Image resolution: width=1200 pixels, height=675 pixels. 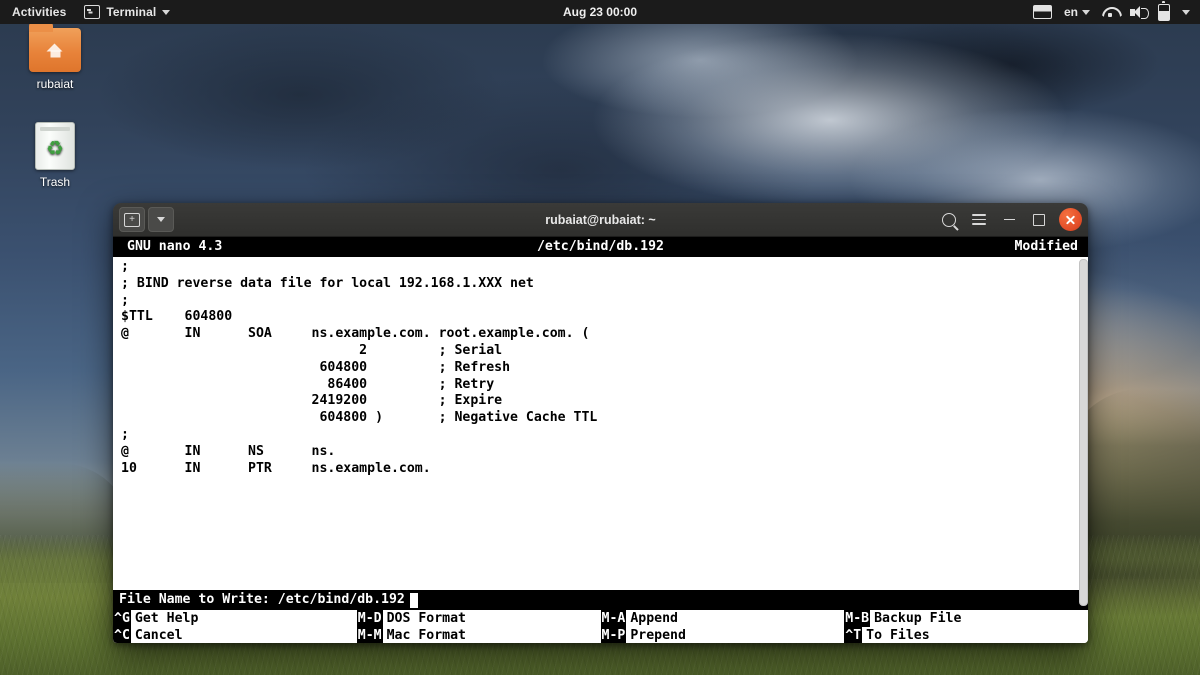 I want to click on shortcut-label: Backup File, so click(x=918, y=618).